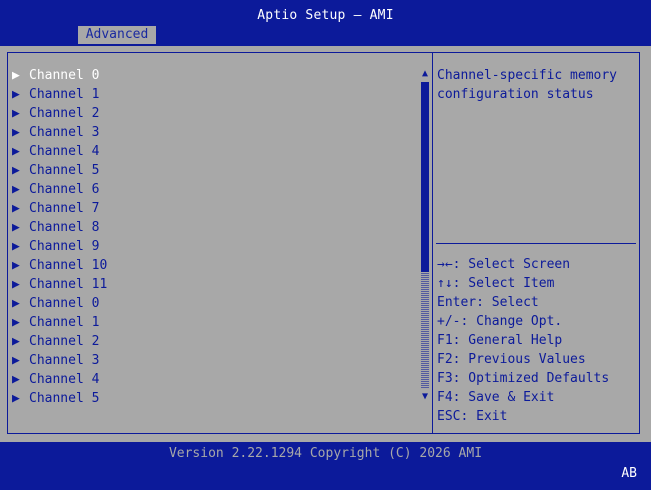  I want to click on key-hint: F4: Save & Exit, so click(496, 397).